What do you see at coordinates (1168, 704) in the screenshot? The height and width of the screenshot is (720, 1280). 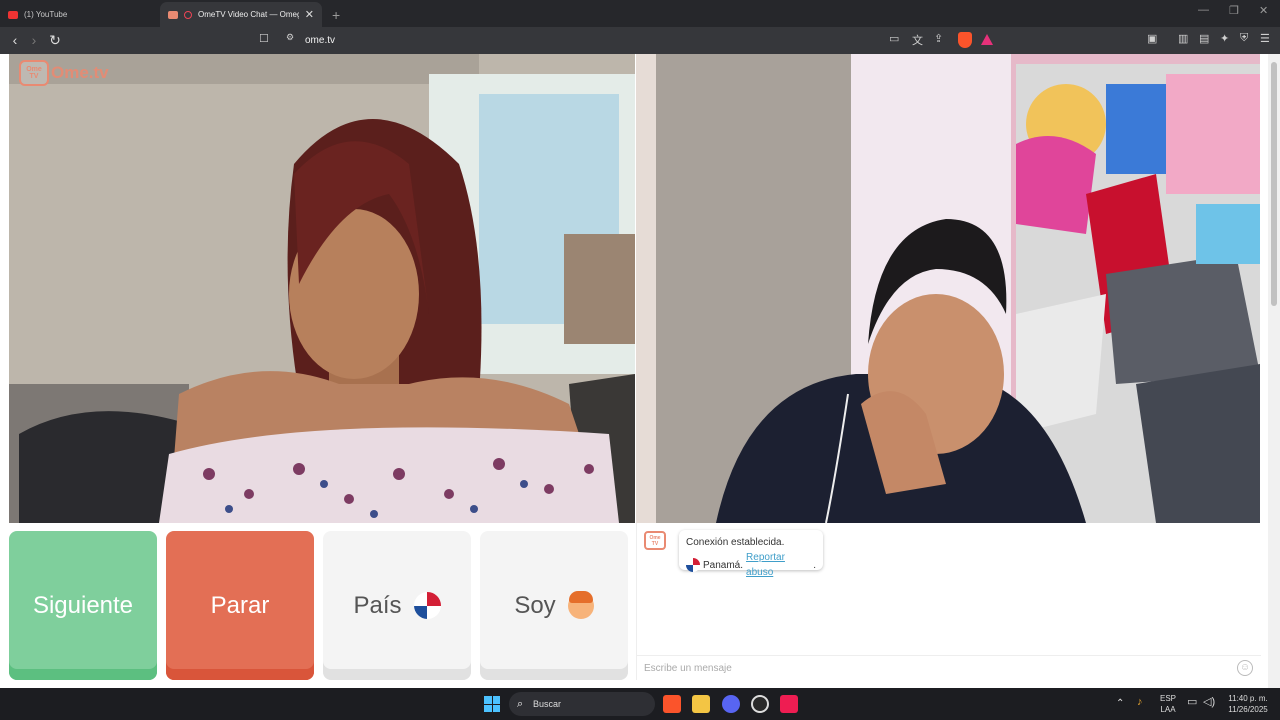 I see `language-indicator: ESP LAA` at bounding box center [1168, 704].